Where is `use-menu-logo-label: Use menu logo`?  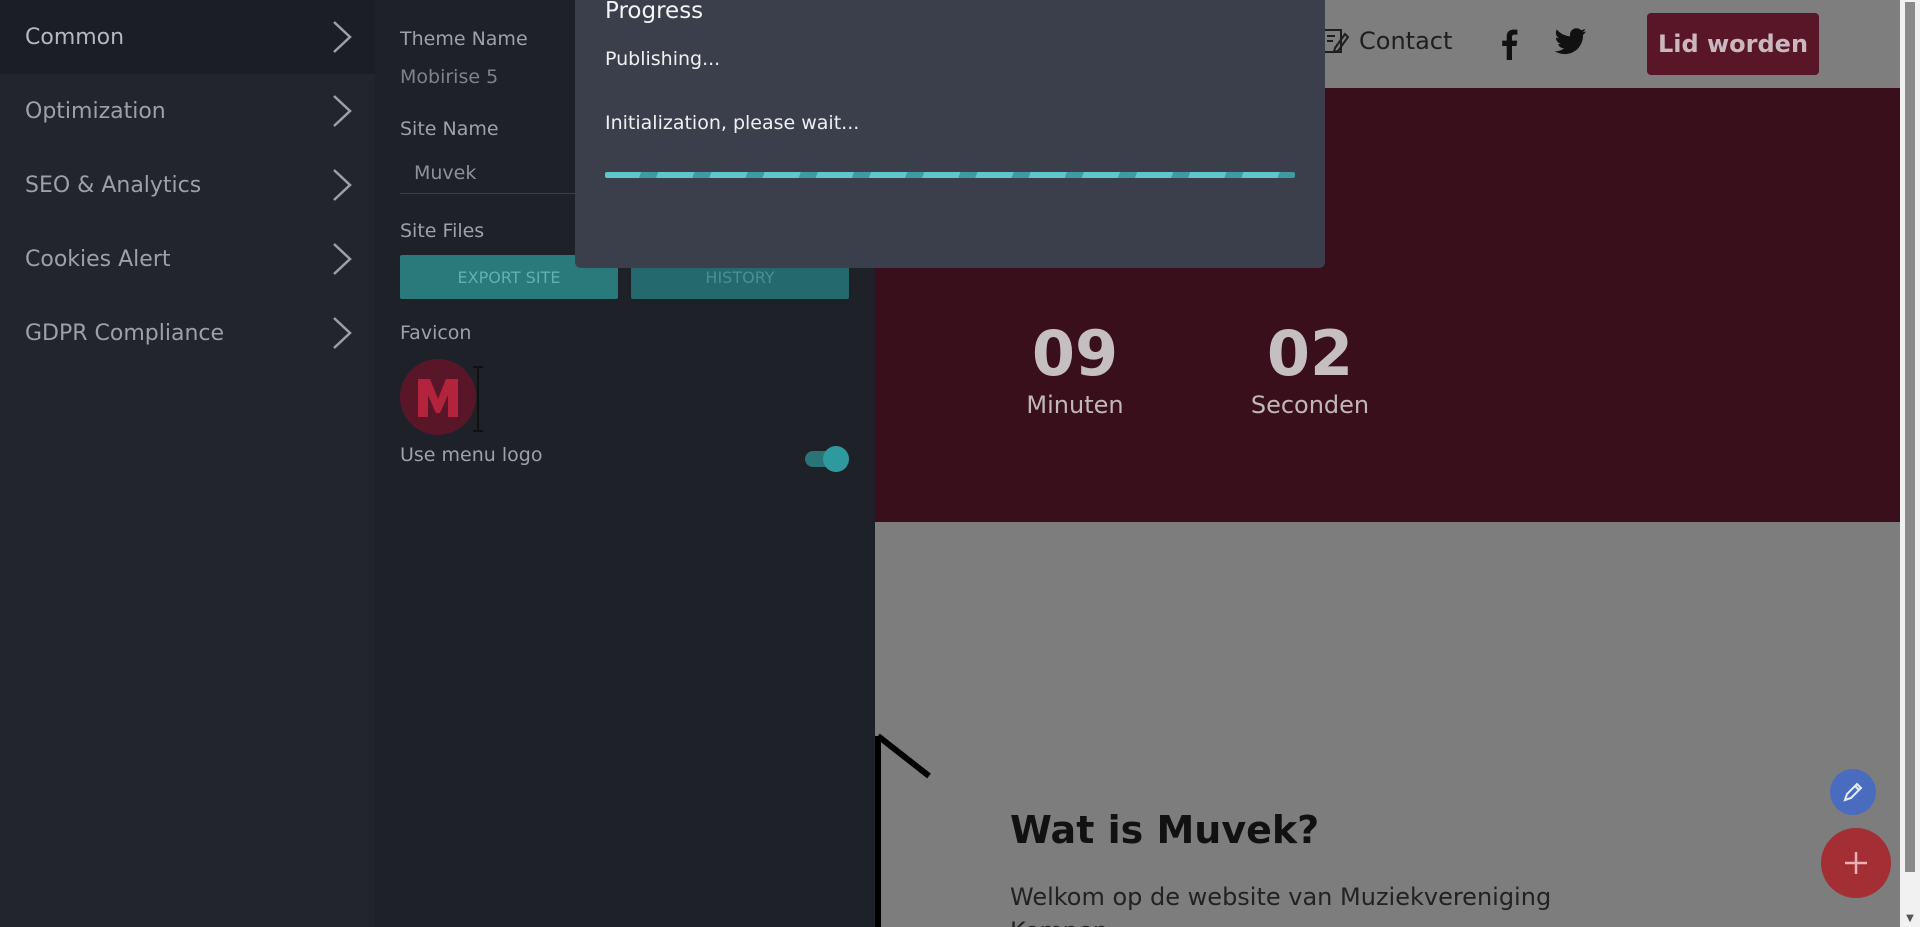 use-menu-logo-label: Use menu logo is located at coordinates (471, 455).